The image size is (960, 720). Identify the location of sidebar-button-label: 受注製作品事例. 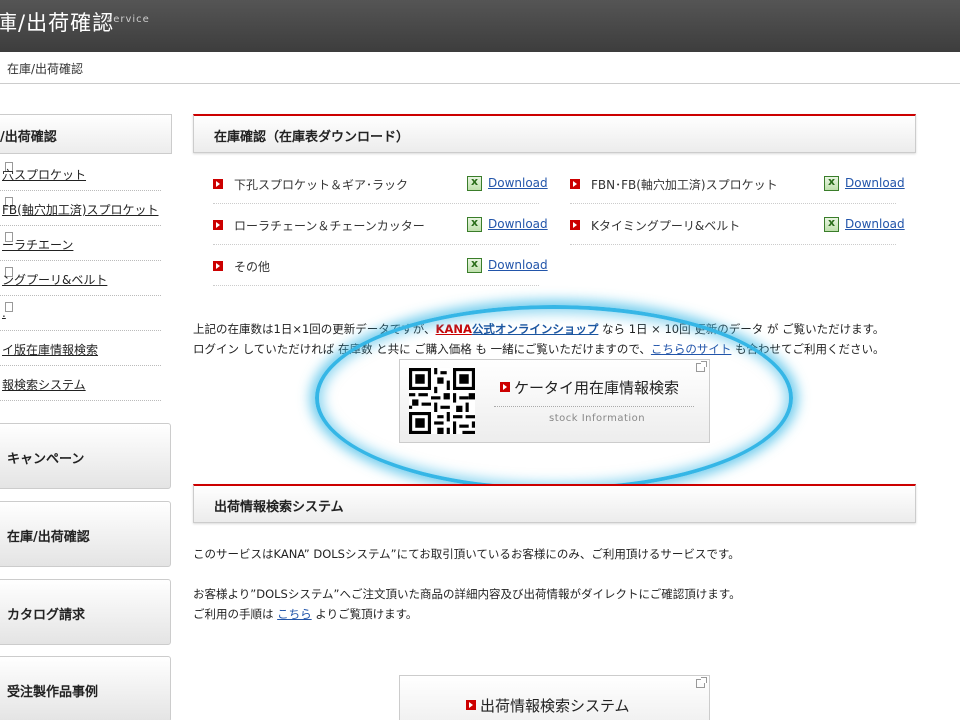
(53, 692).